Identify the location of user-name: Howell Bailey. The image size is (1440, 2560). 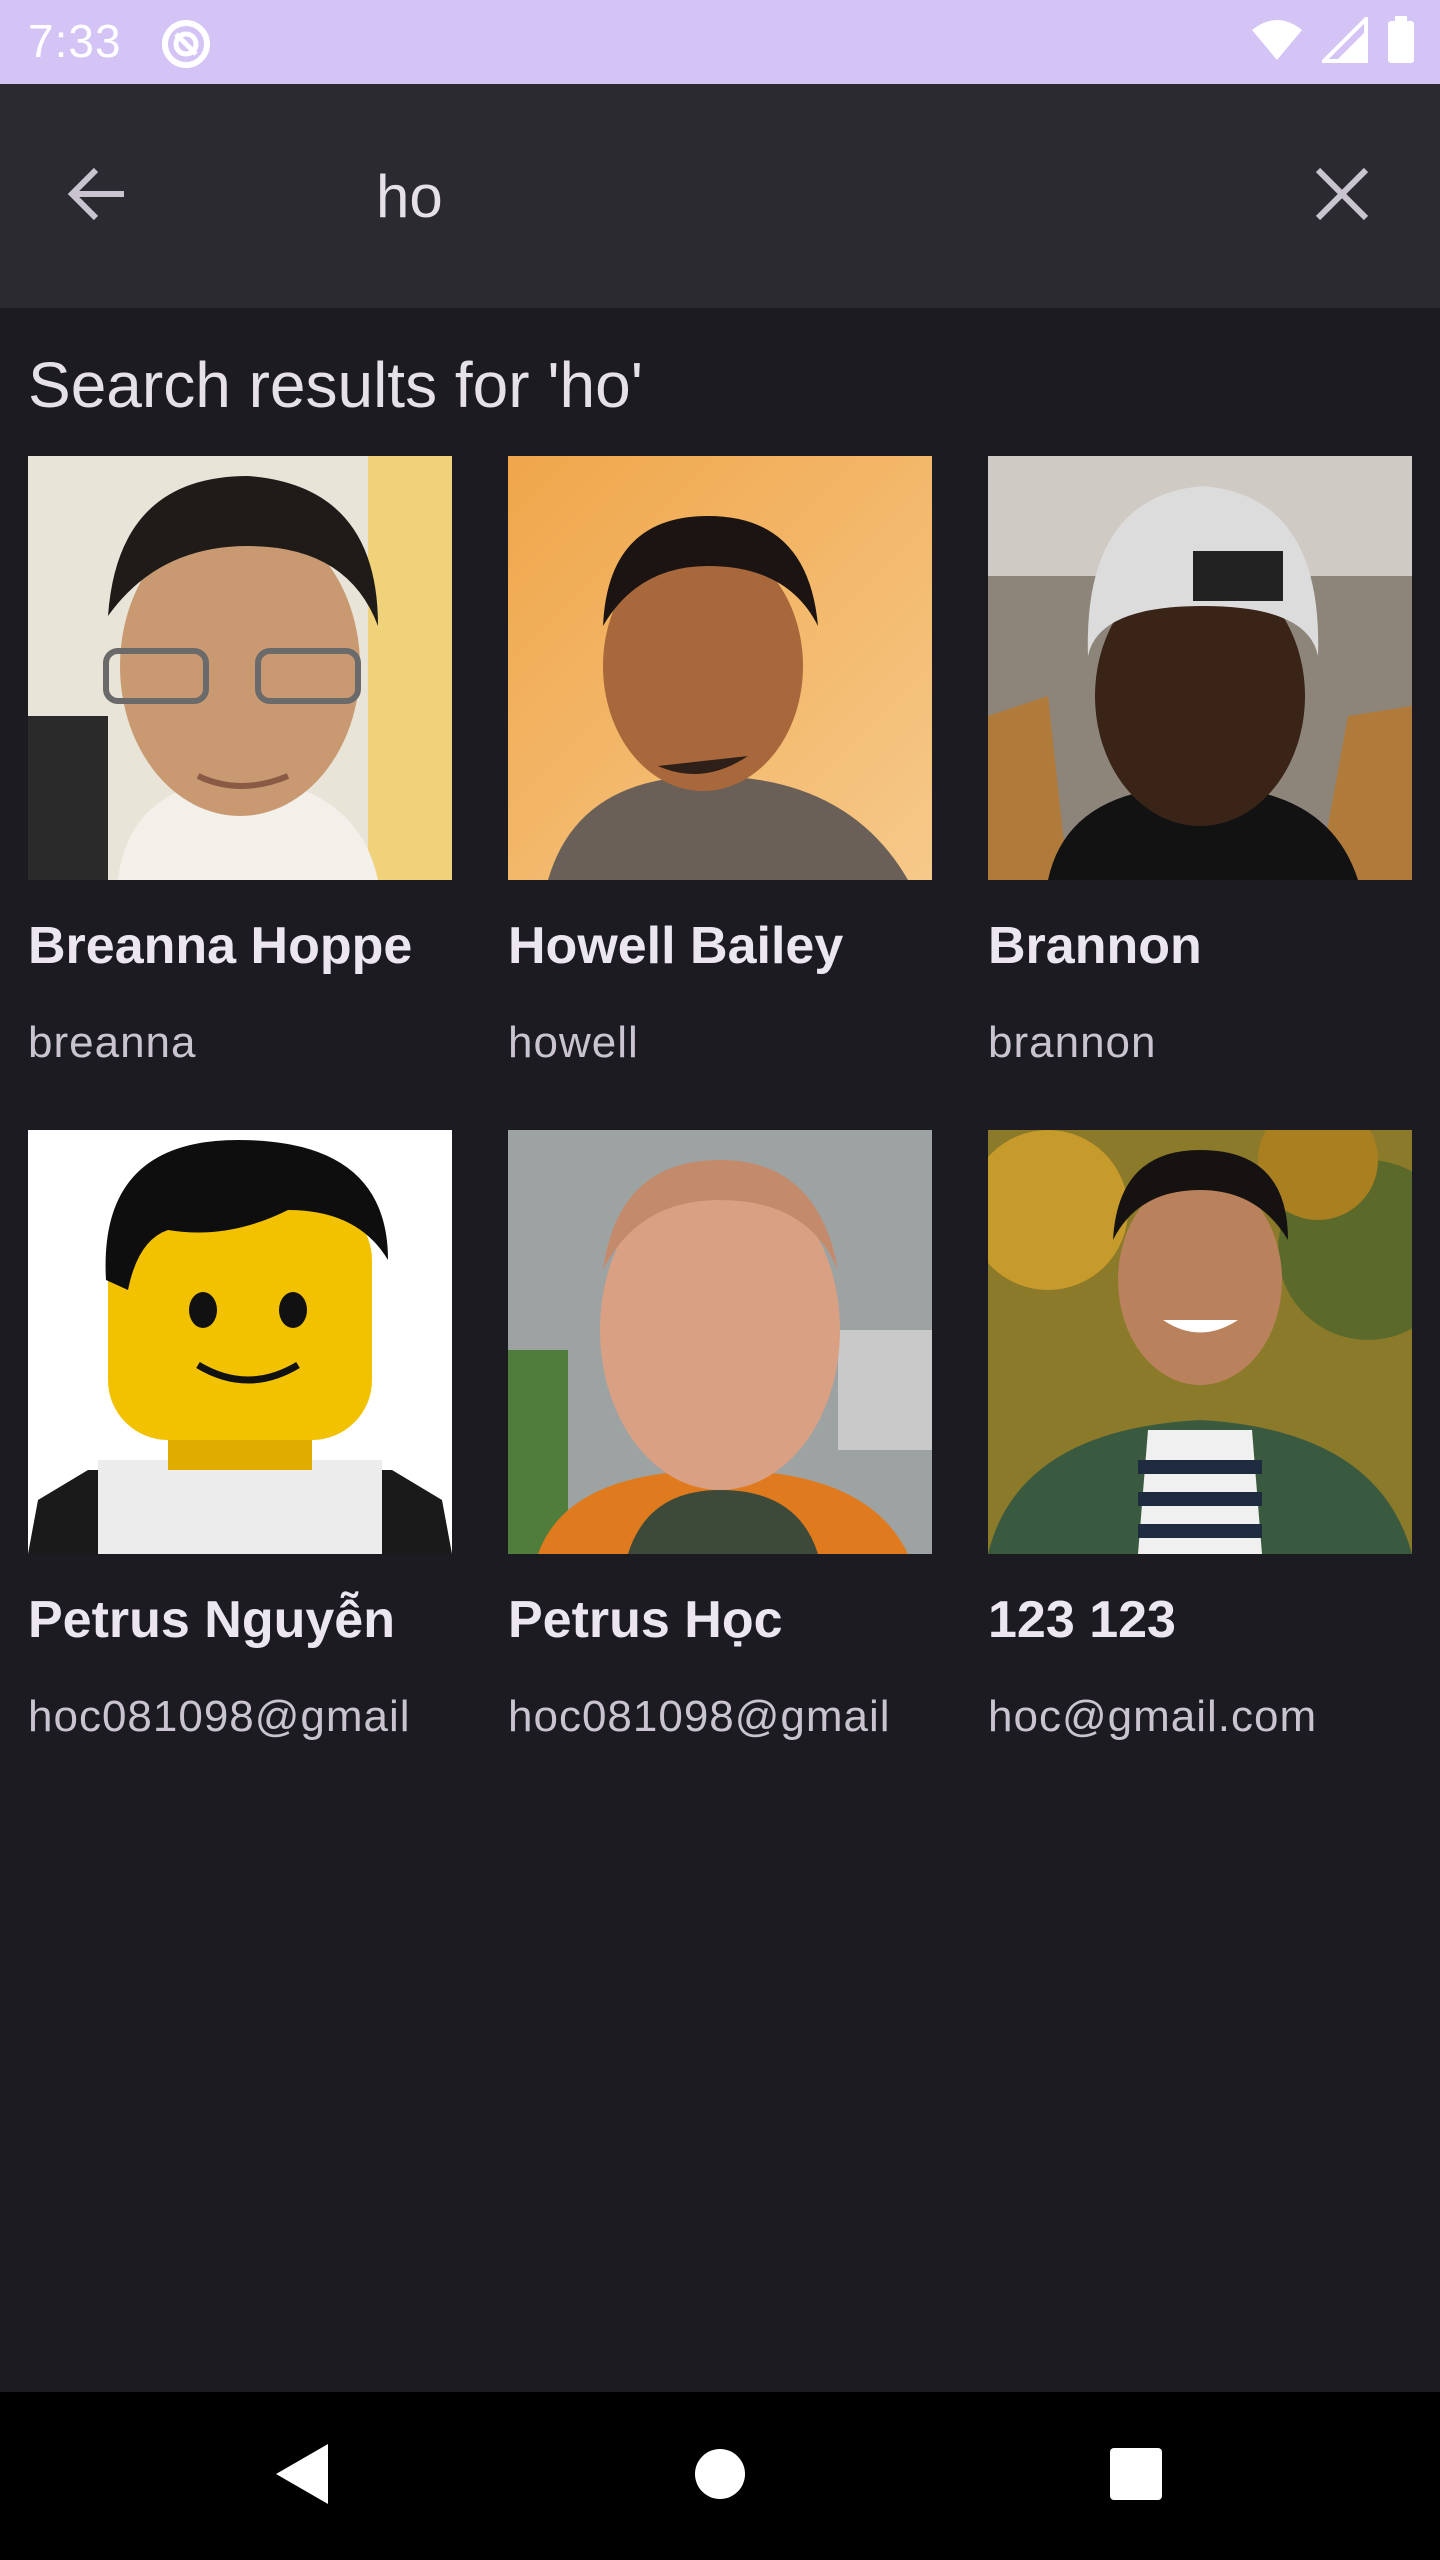
(676, 946).